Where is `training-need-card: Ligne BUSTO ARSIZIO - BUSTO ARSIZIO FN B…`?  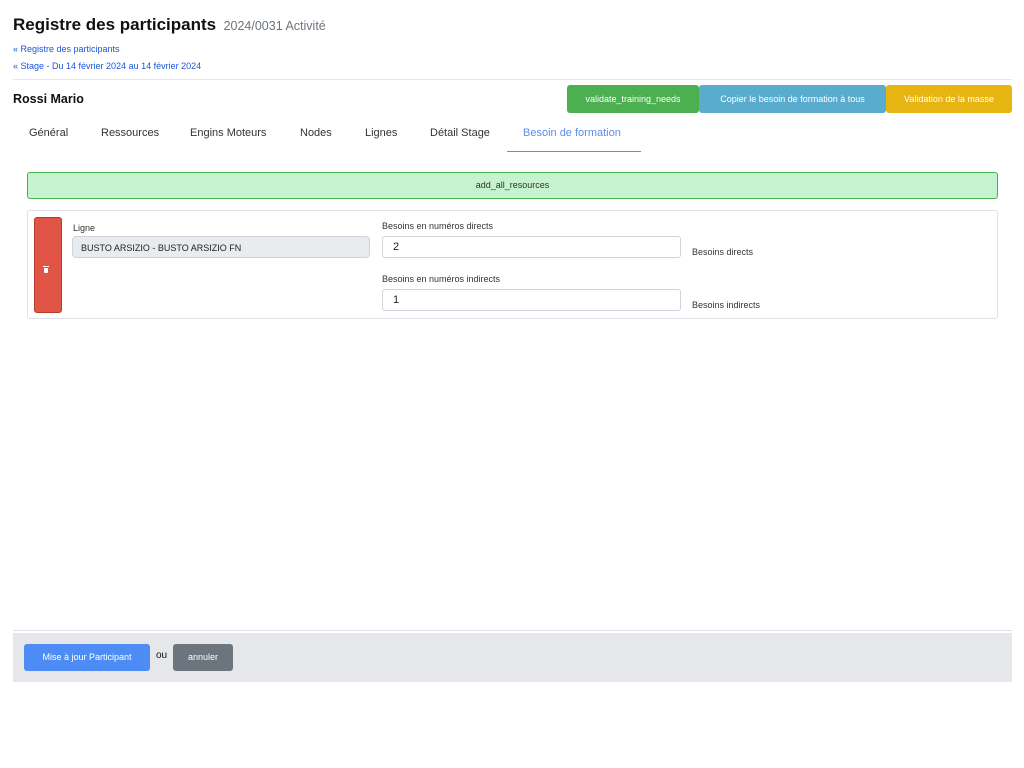 training-need-card: Ligne BUSTO ARSIZIO - BUSTO ARSIZIO FN B… is located at coordinates (512, 264).